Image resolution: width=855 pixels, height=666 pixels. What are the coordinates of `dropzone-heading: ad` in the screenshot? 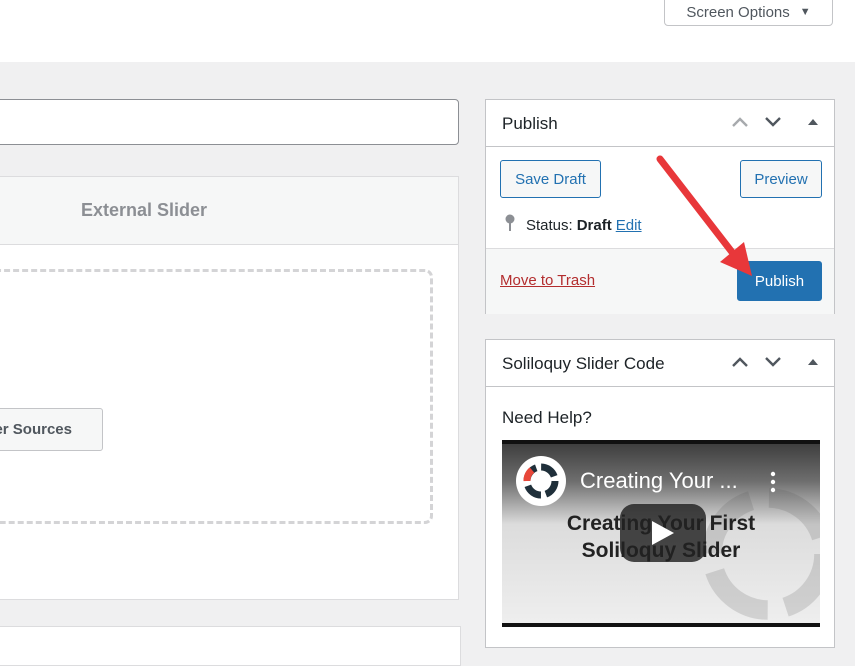 It's located at (0, 349).